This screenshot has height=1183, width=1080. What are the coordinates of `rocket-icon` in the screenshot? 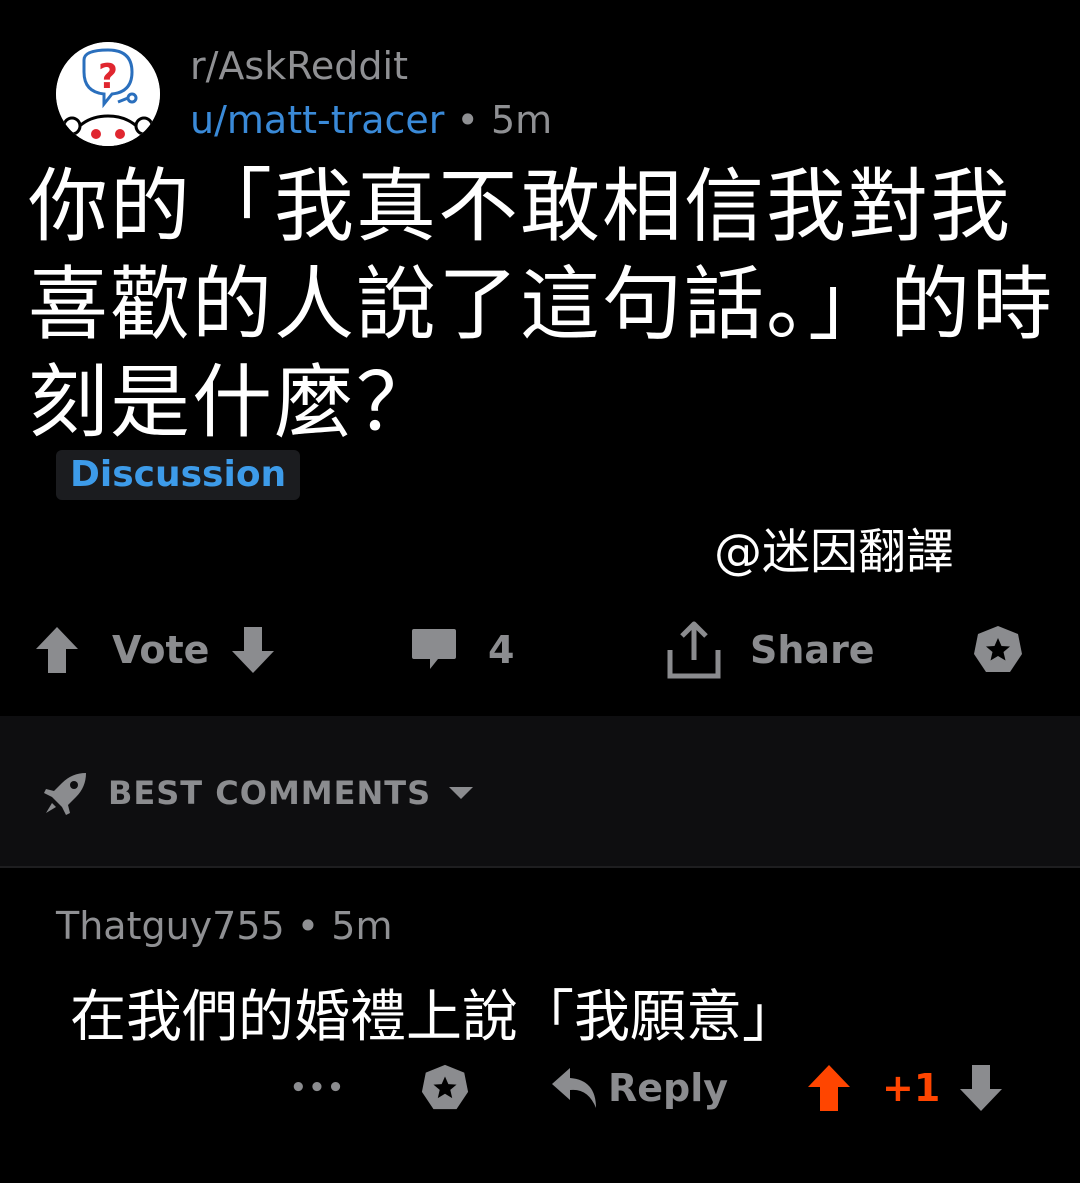 It's located at (65, 794).